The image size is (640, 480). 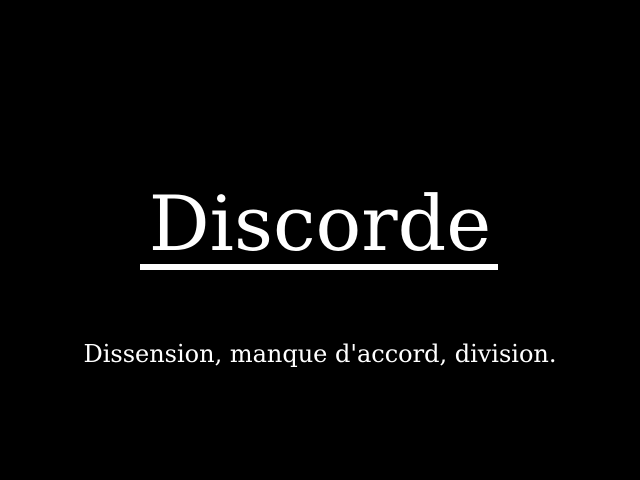 I want to click on headword-underline, so click(x=319, y=267).